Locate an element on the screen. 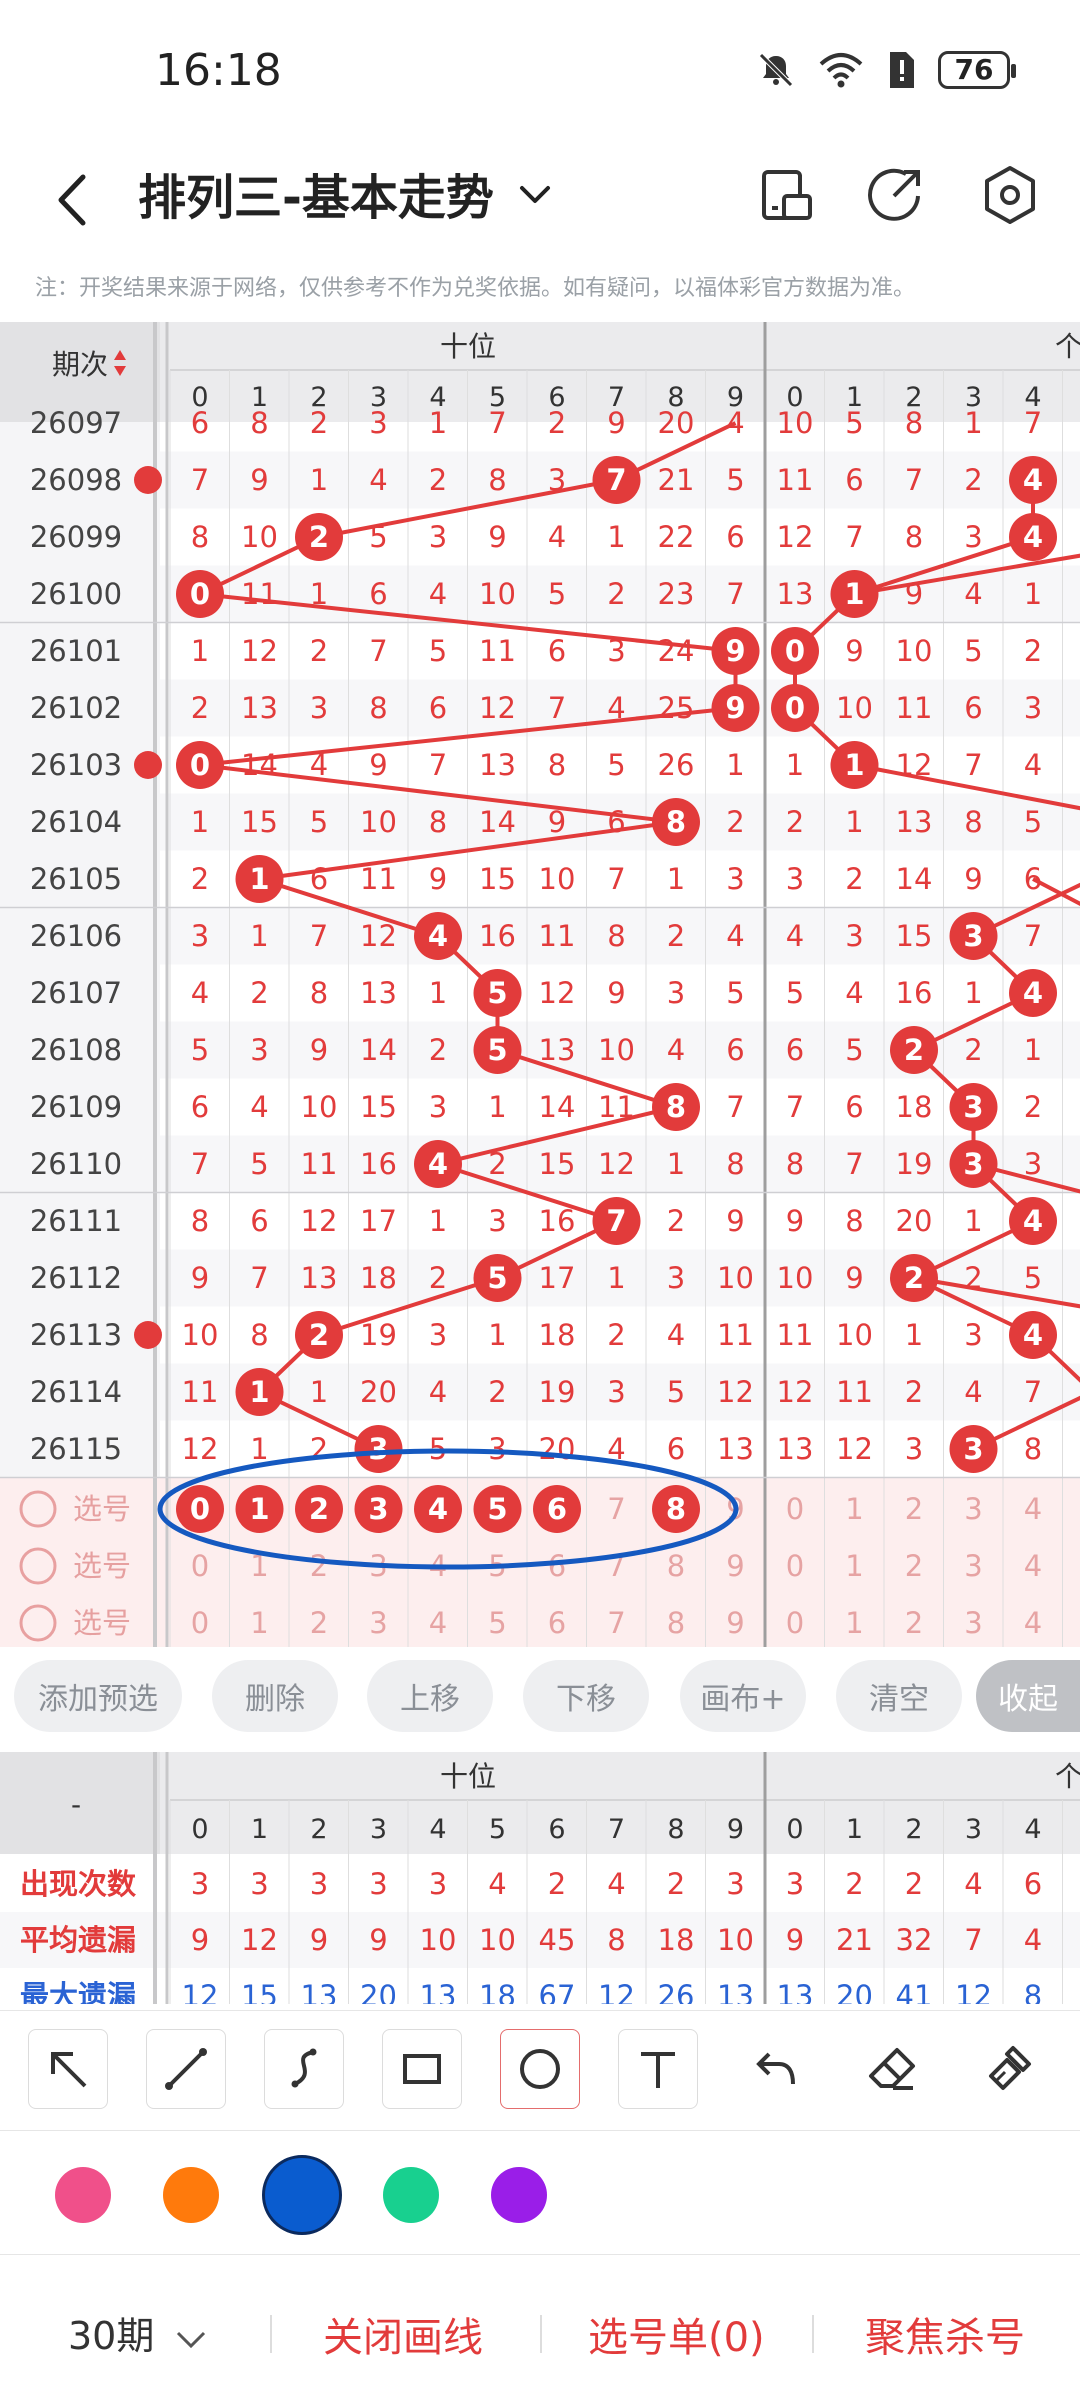 This screenshot has height=2400, width=1080. stats-row-label: 最大遗漏 is located at coordinates (78, 1991).